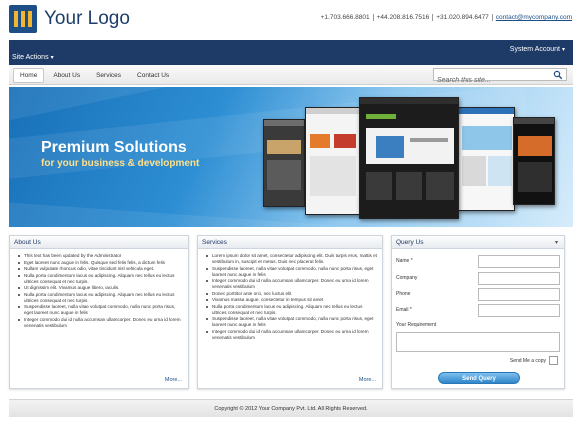  I want to click on phone-uk: +44.208.816.7516, so click(405, 17).